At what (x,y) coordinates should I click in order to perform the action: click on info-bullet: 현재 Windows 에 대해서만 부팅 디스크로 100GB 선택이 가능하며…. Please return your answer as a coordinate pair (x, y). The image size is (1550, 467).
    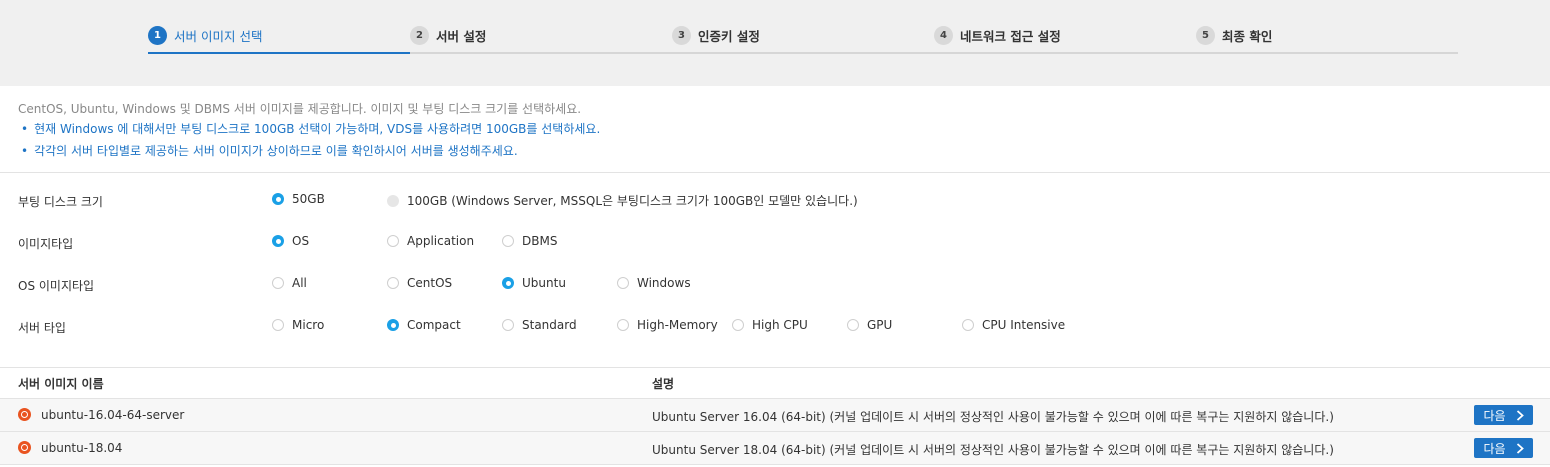
    Looking at the image, I should click on (309, 129).